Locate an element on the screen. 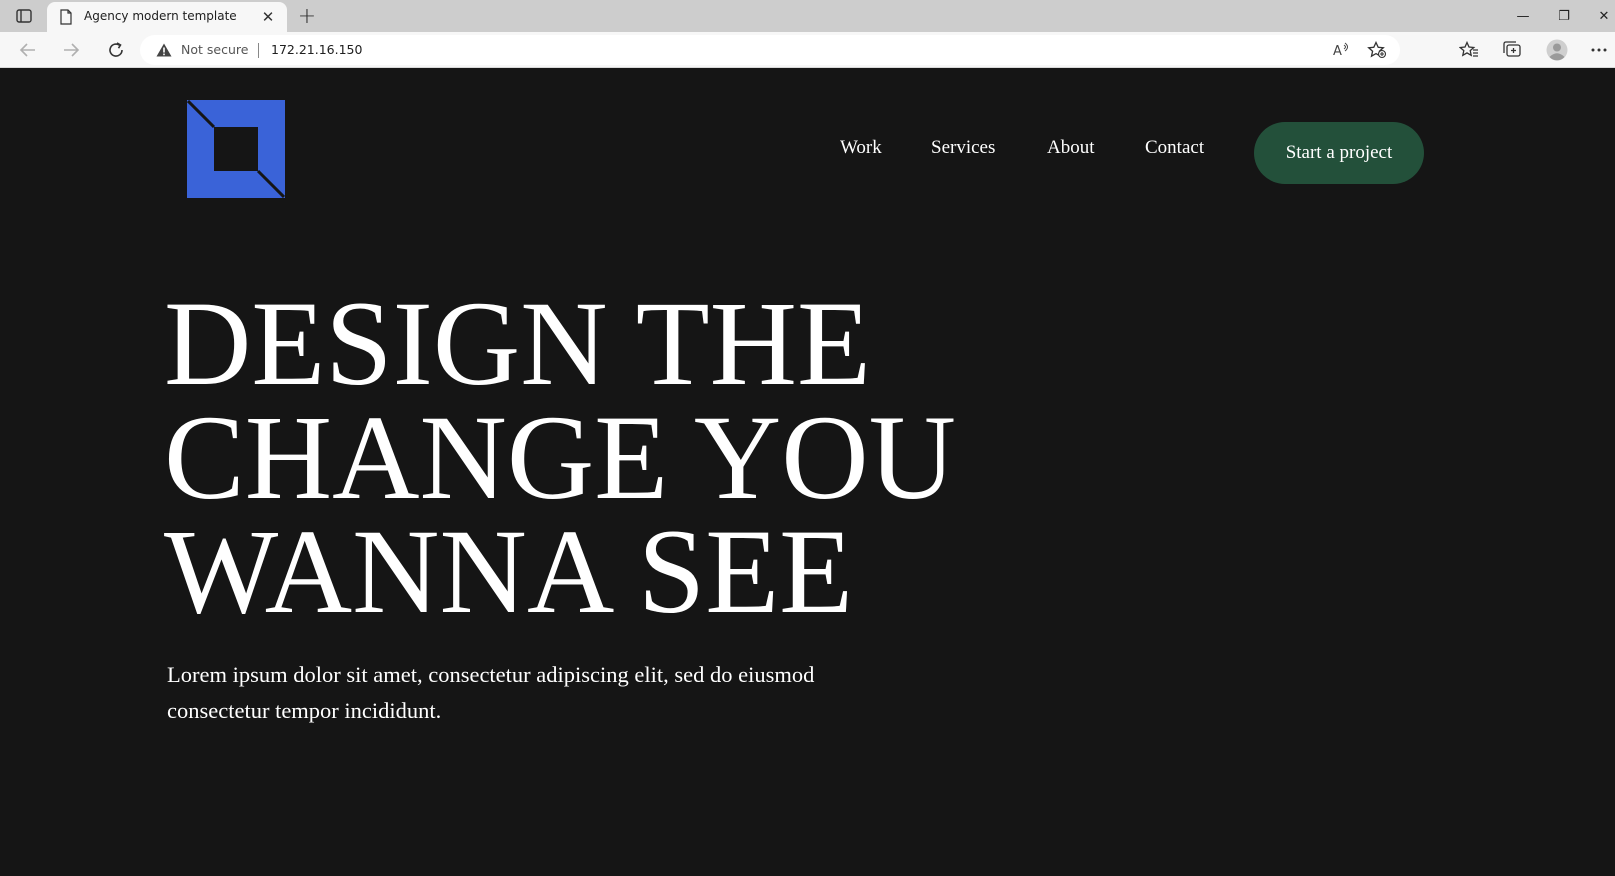  hero-line: WANNA SEE is located at coordinates (509, 572).